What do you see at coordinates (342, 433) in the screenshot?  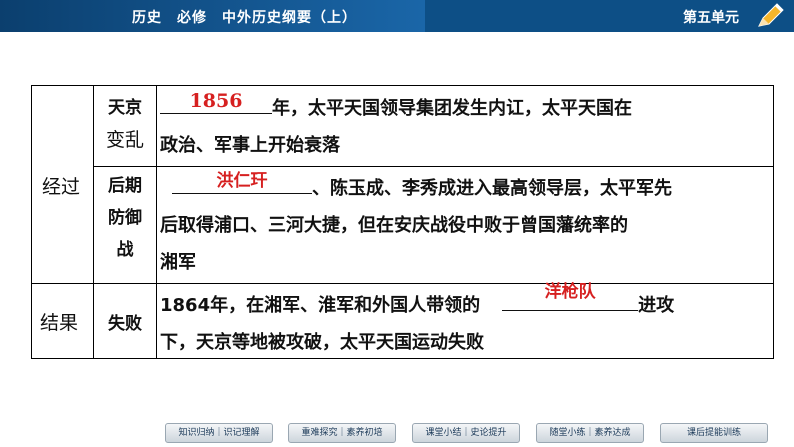 I see `nav-explore-button: 重难探究｜素养初培` at bounding box center [342, 433].